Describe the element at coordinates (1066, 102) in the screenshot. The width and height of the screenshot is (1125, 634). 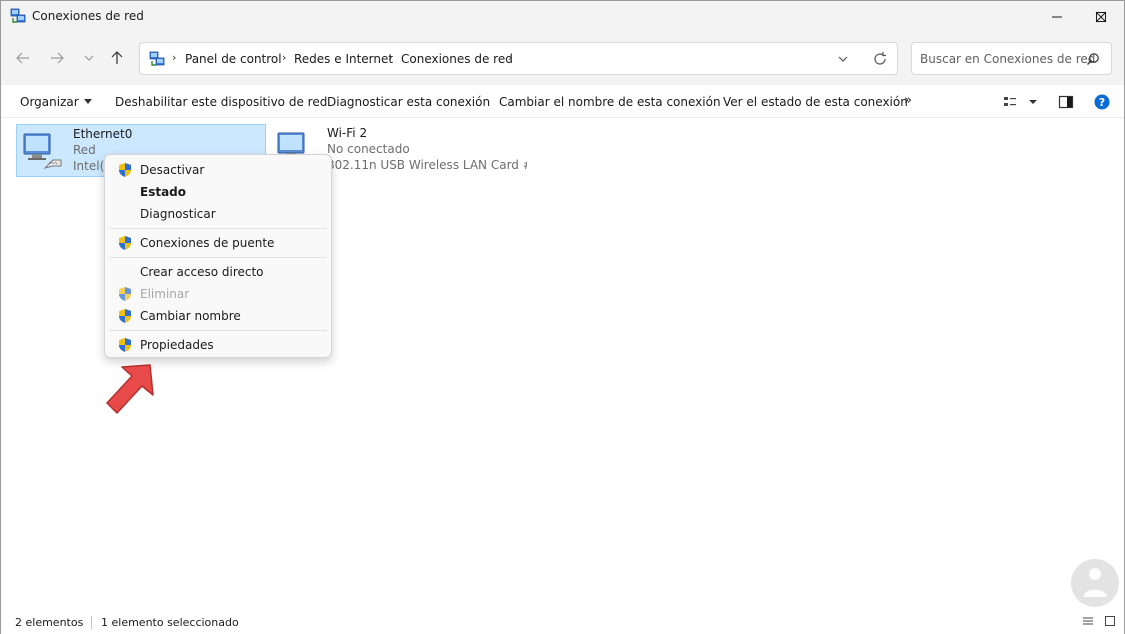
I see `preview-pane-icon` at that location.